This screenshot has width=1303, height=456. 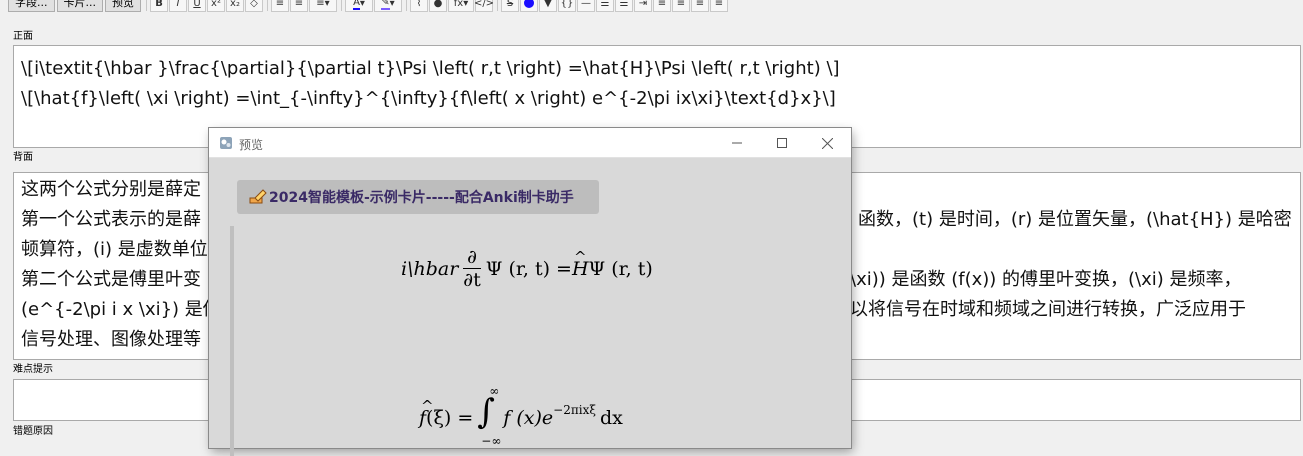 I want to click on formula-1-rest: Ψ (r, t) =, so click(x=528, y=268).